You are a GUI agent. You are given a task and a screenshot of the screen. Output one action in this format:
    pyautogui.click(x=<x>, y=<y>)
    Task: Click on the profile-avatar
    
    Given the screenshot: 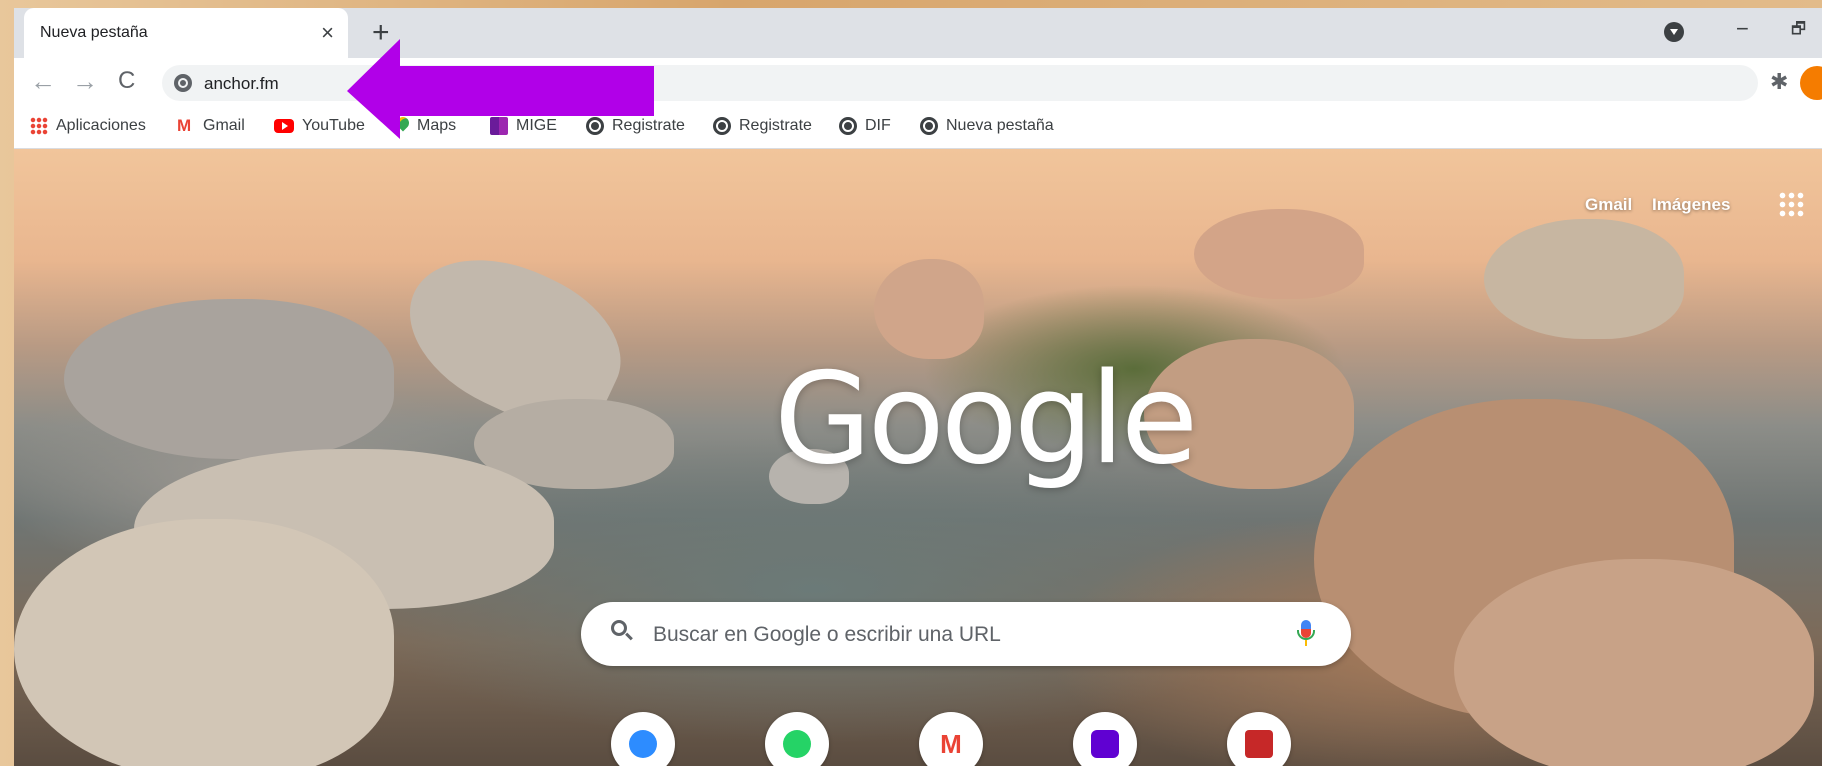 What is the action you would take?
    pyautogui.click(x=1811, y=83)
    